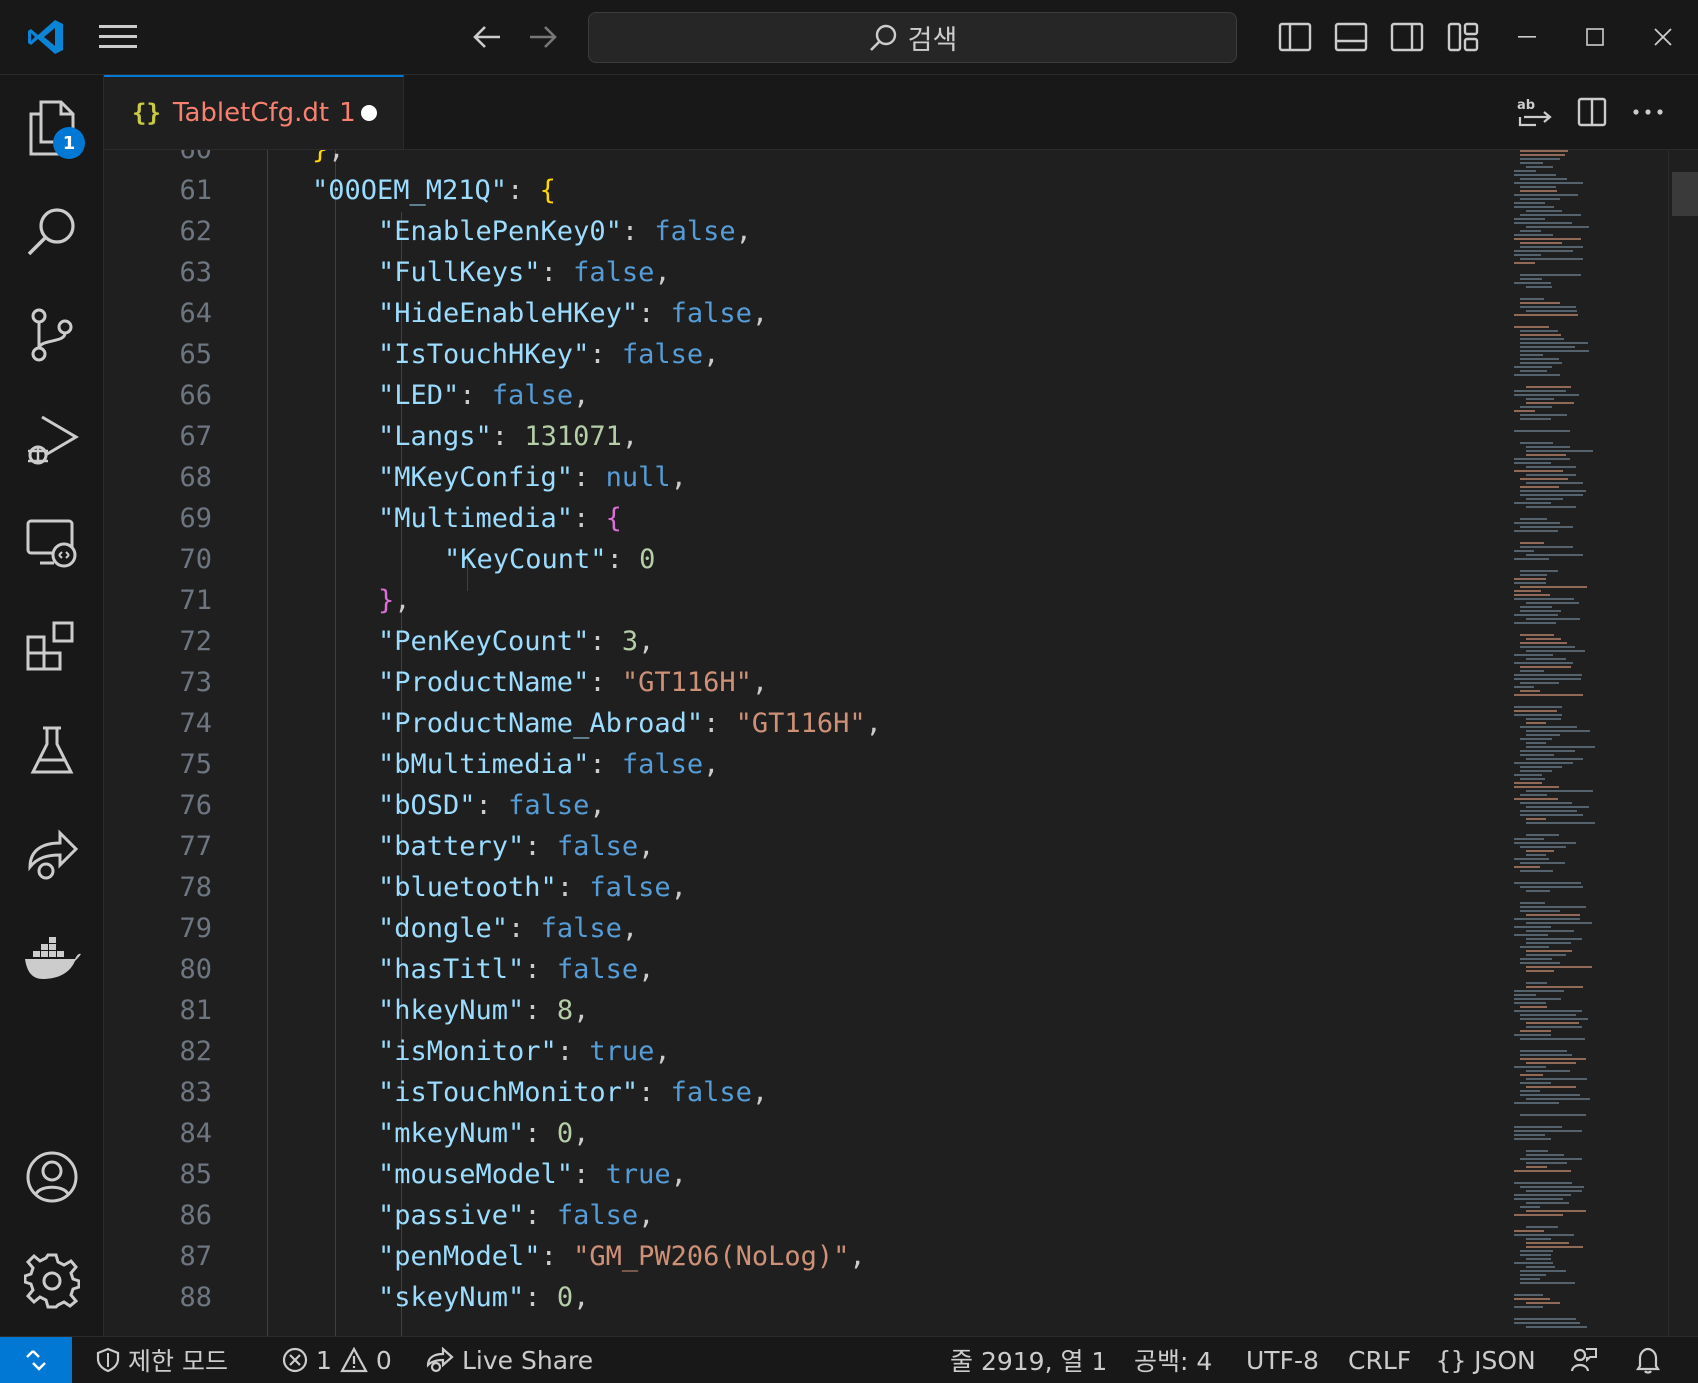 This screenshot has height=1383, width=1698. What do you see at coordinates (543, 37) in the screenshot?
I see `forward-arrow-icon` at bounding box center [543, 37].